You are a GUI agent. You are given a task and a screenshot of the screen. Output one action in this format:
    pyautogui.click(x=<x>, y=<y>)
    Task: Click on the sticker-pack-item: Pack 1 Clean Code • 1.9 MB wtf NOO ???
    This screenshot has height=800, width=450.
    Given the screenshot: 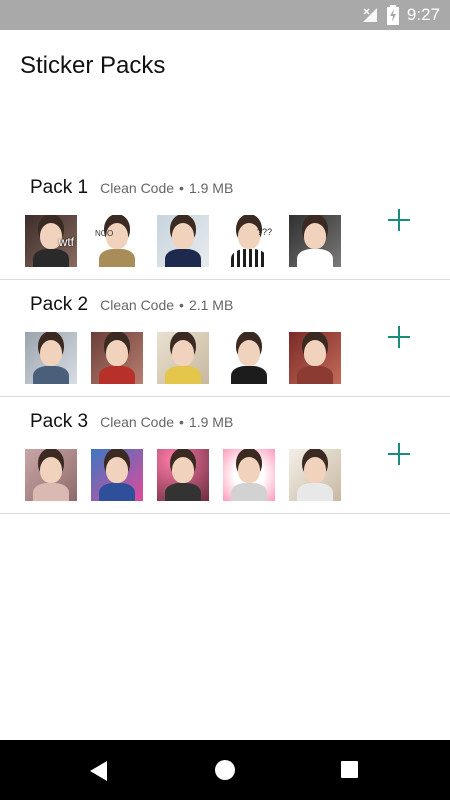 What is the action you would take?
    pyautogui.click(x=225, y=221)
    